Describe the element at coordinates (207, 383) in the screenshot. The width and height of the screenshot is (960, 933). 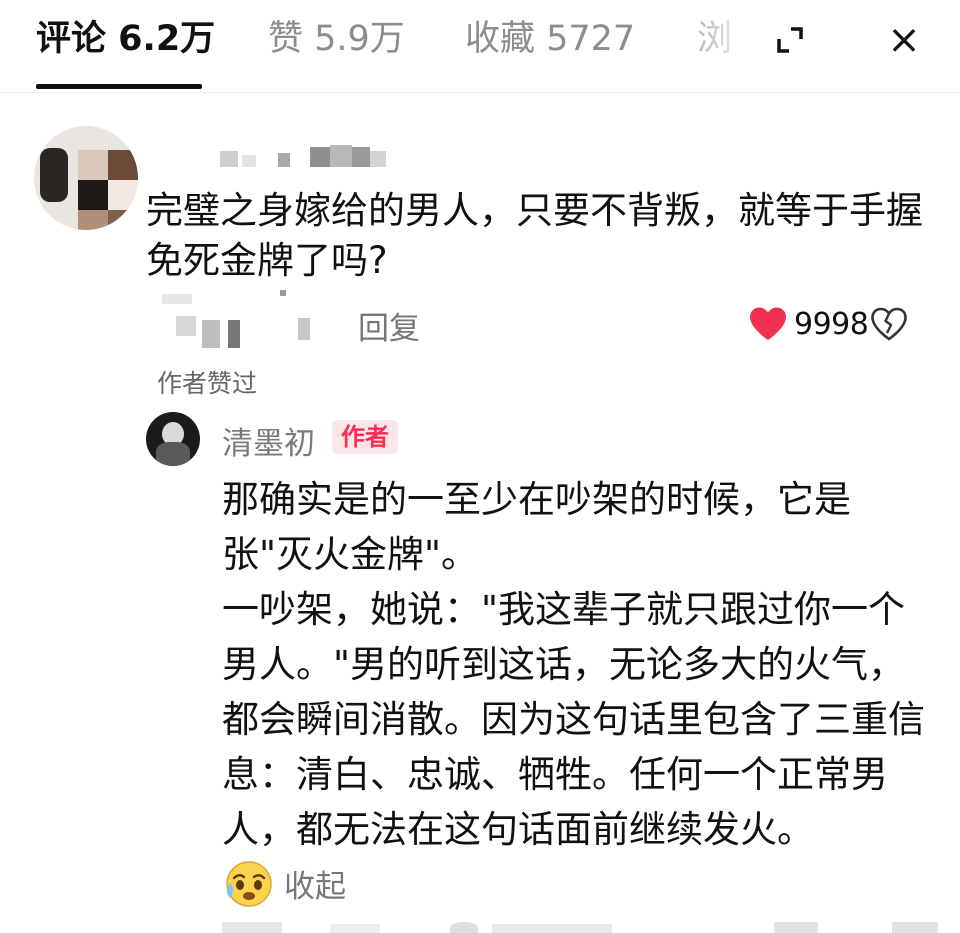
I see `author-liked-label: 作者赞过` at that location.